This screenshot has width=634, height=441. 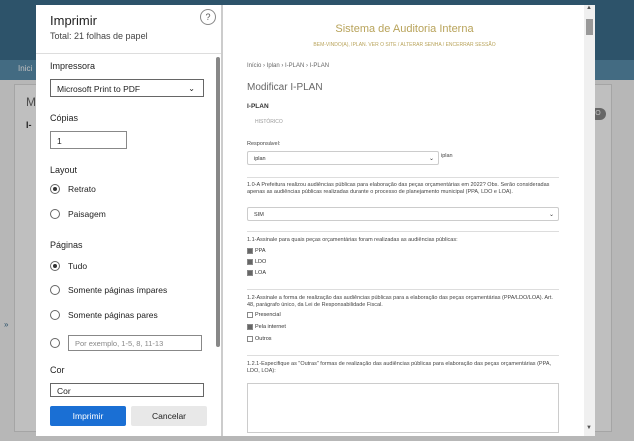 I want to click on checkbox-outros, so click(x=250, y=339).